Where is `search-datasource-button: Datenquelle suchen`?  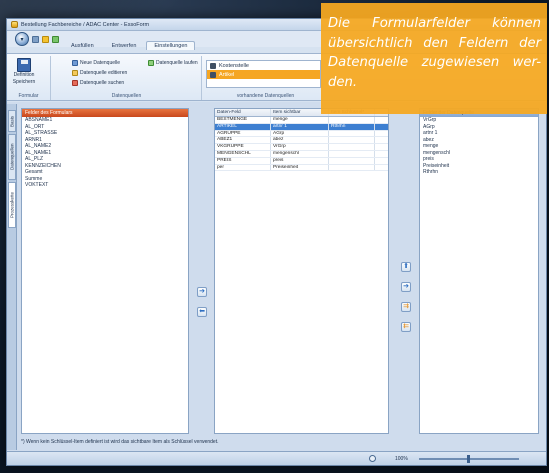 search-datasource-button: Datenquelle suchen is located at coordinates (98, 83).